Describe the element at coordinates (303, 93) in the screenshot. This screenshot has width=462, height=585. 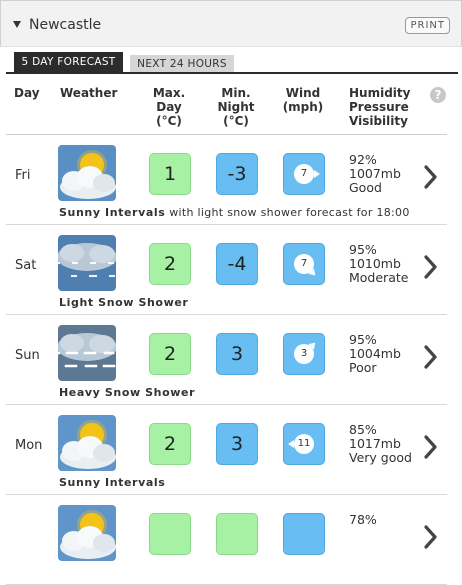
I see `col-header-wind-line1: Wind` at that location.